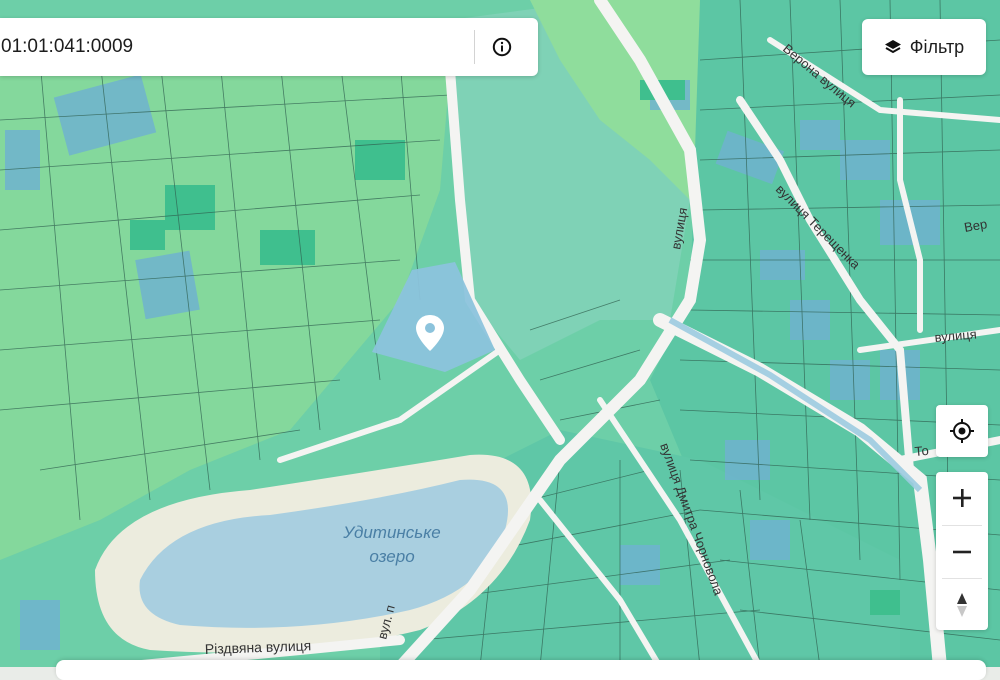  I want to click on compass-icon, so click(962, 605).